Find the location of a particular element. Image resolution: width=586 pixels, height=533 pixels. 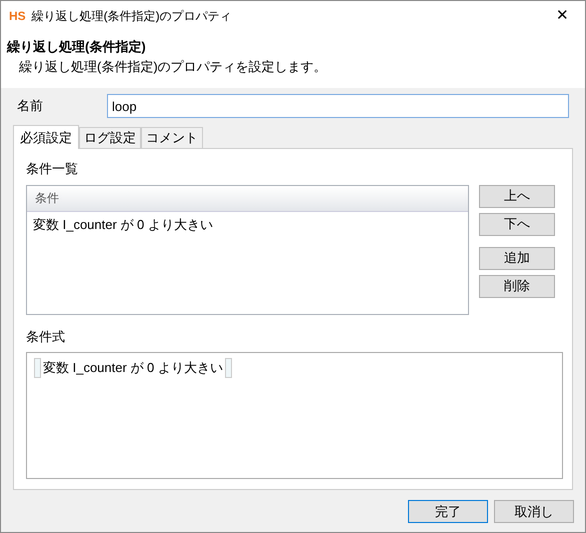

tab: ログ設定 is located at coordinates (110, 137).